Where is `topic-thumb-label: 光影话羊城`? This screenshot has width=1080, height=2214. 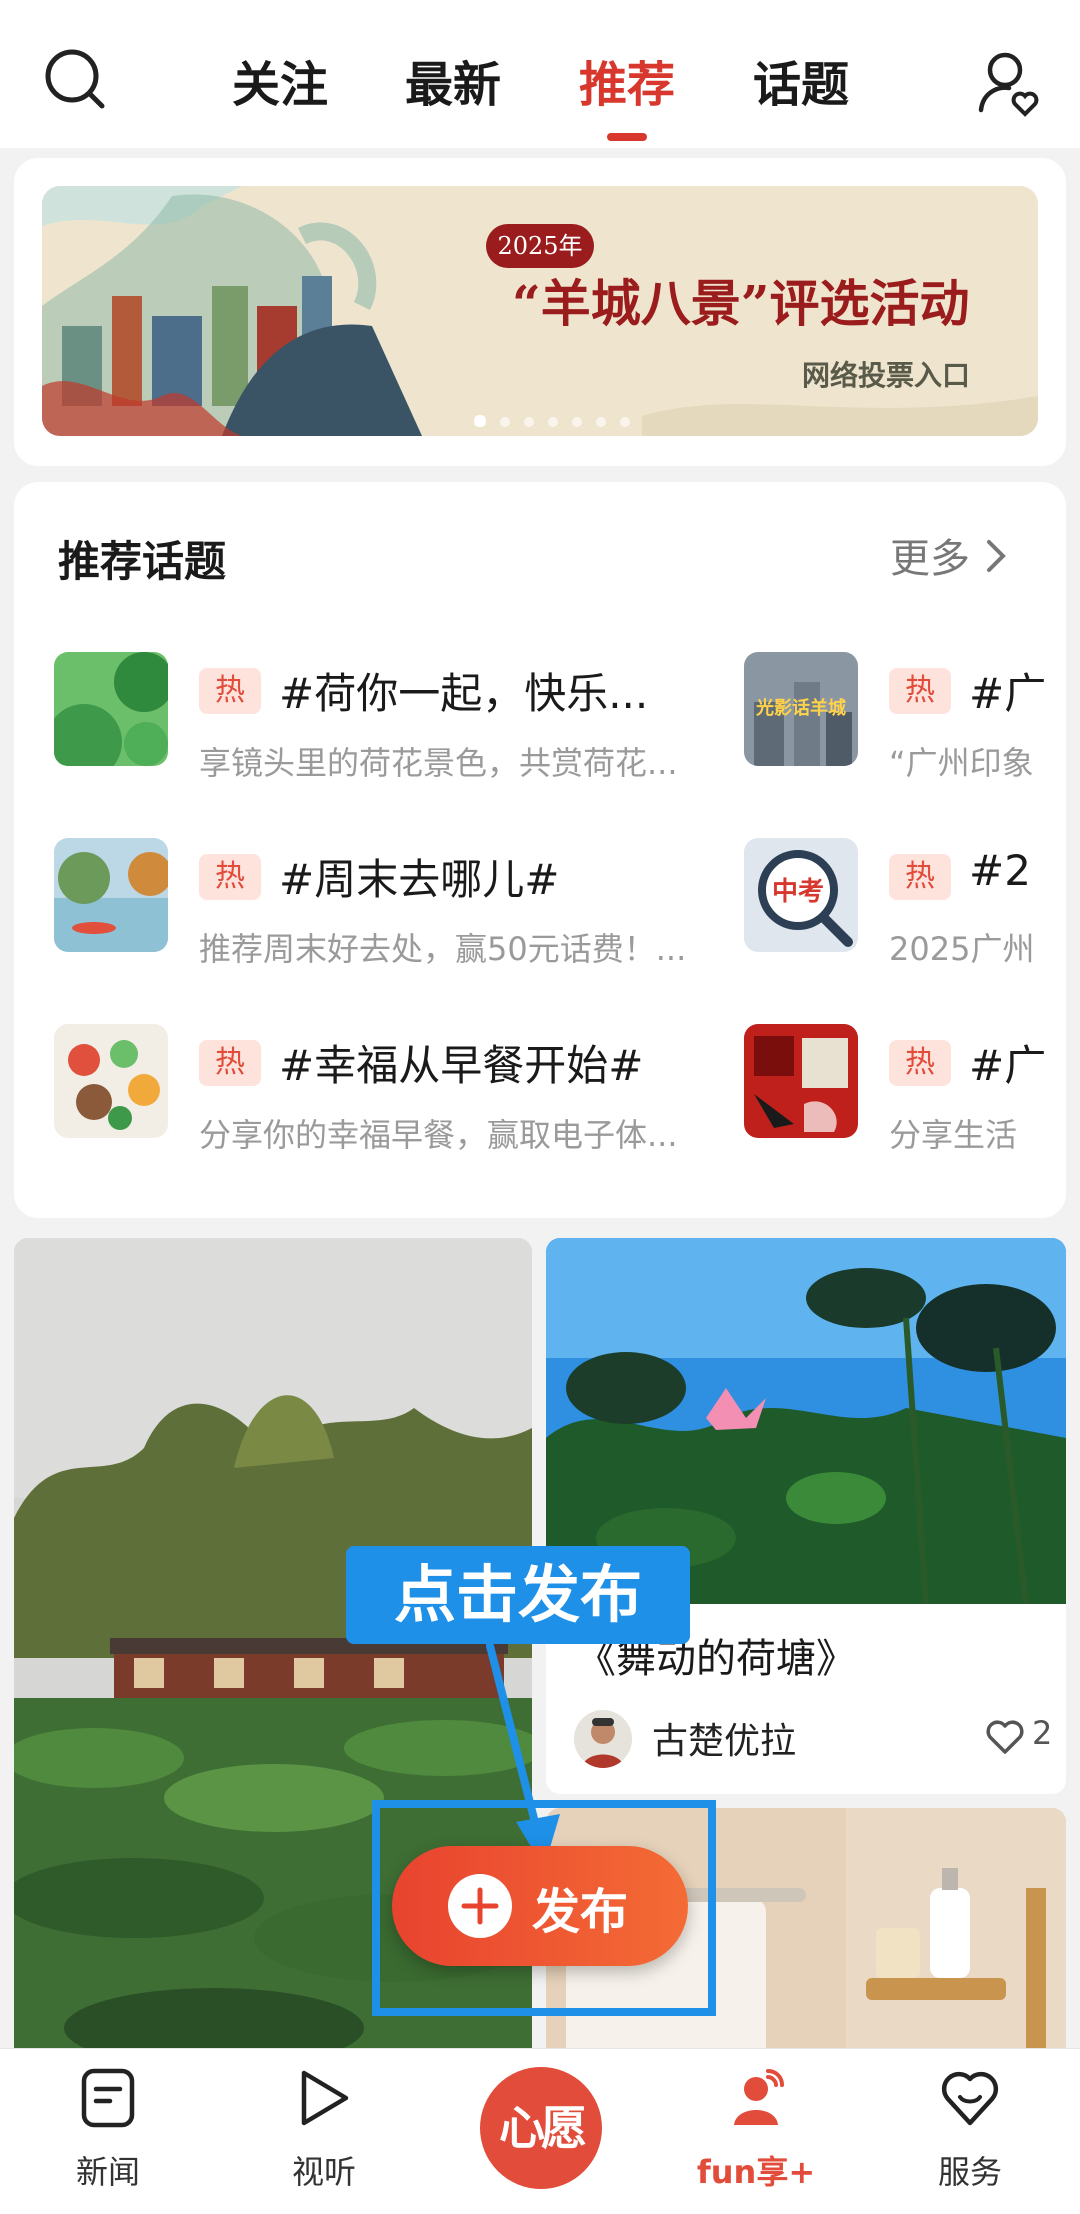
topic-thumb-label: 光影话羊城 is located at coordinates (800, 708).